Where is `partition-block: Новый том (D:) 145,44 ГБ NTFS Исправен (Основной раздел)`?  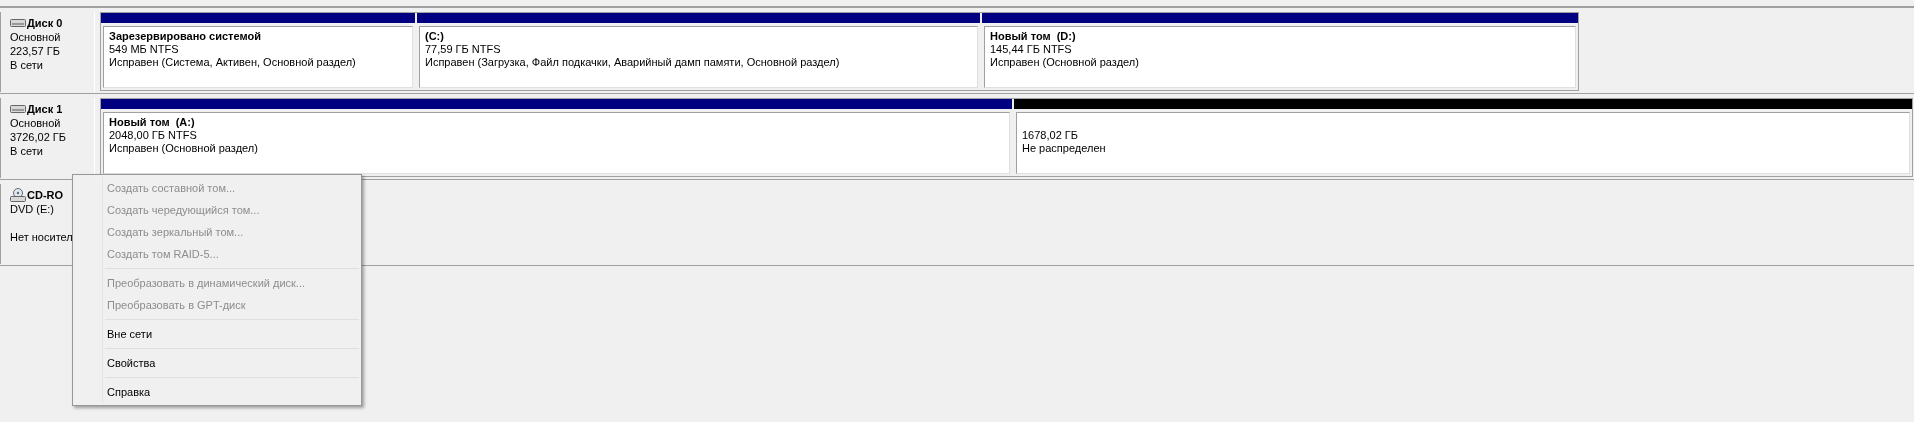 partition-block: Новый том (D:) 145,44 ГБ NTFS Исправен (Основной раздел) is located at coordinates (1280, 51).